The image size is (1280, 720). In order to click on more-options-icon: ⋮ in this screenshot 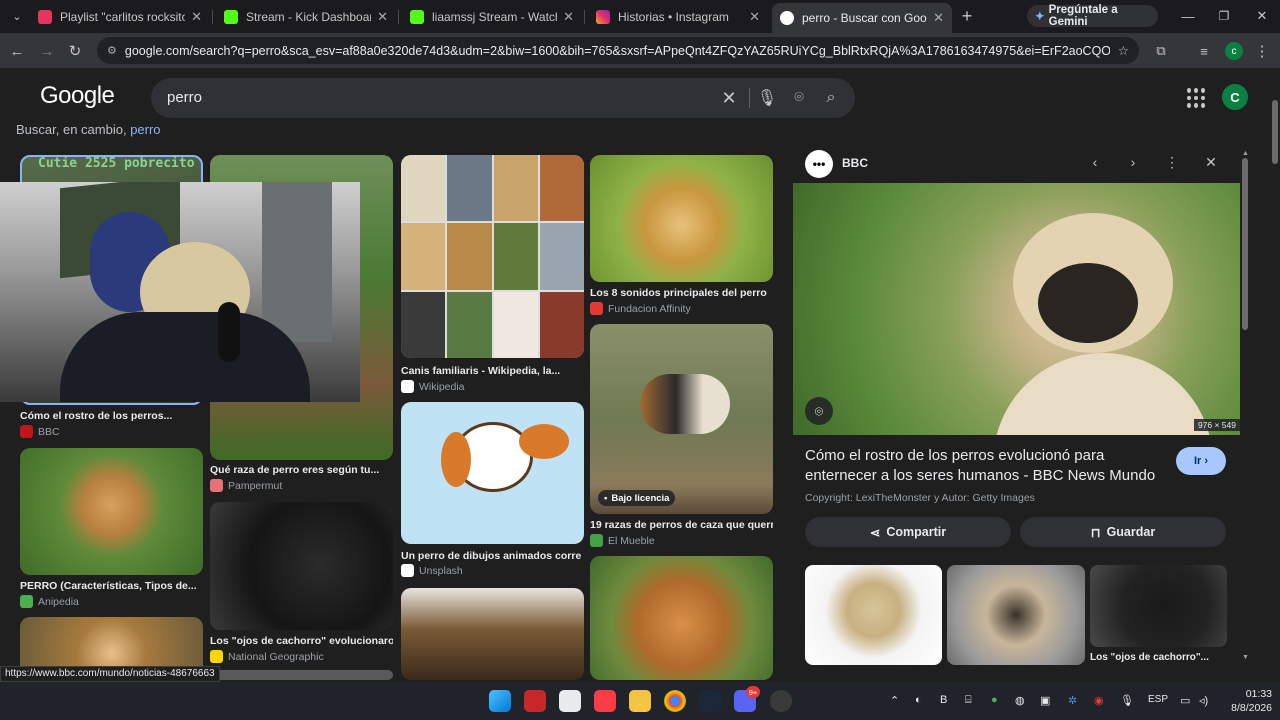, I will do `click(1172, 162)`.